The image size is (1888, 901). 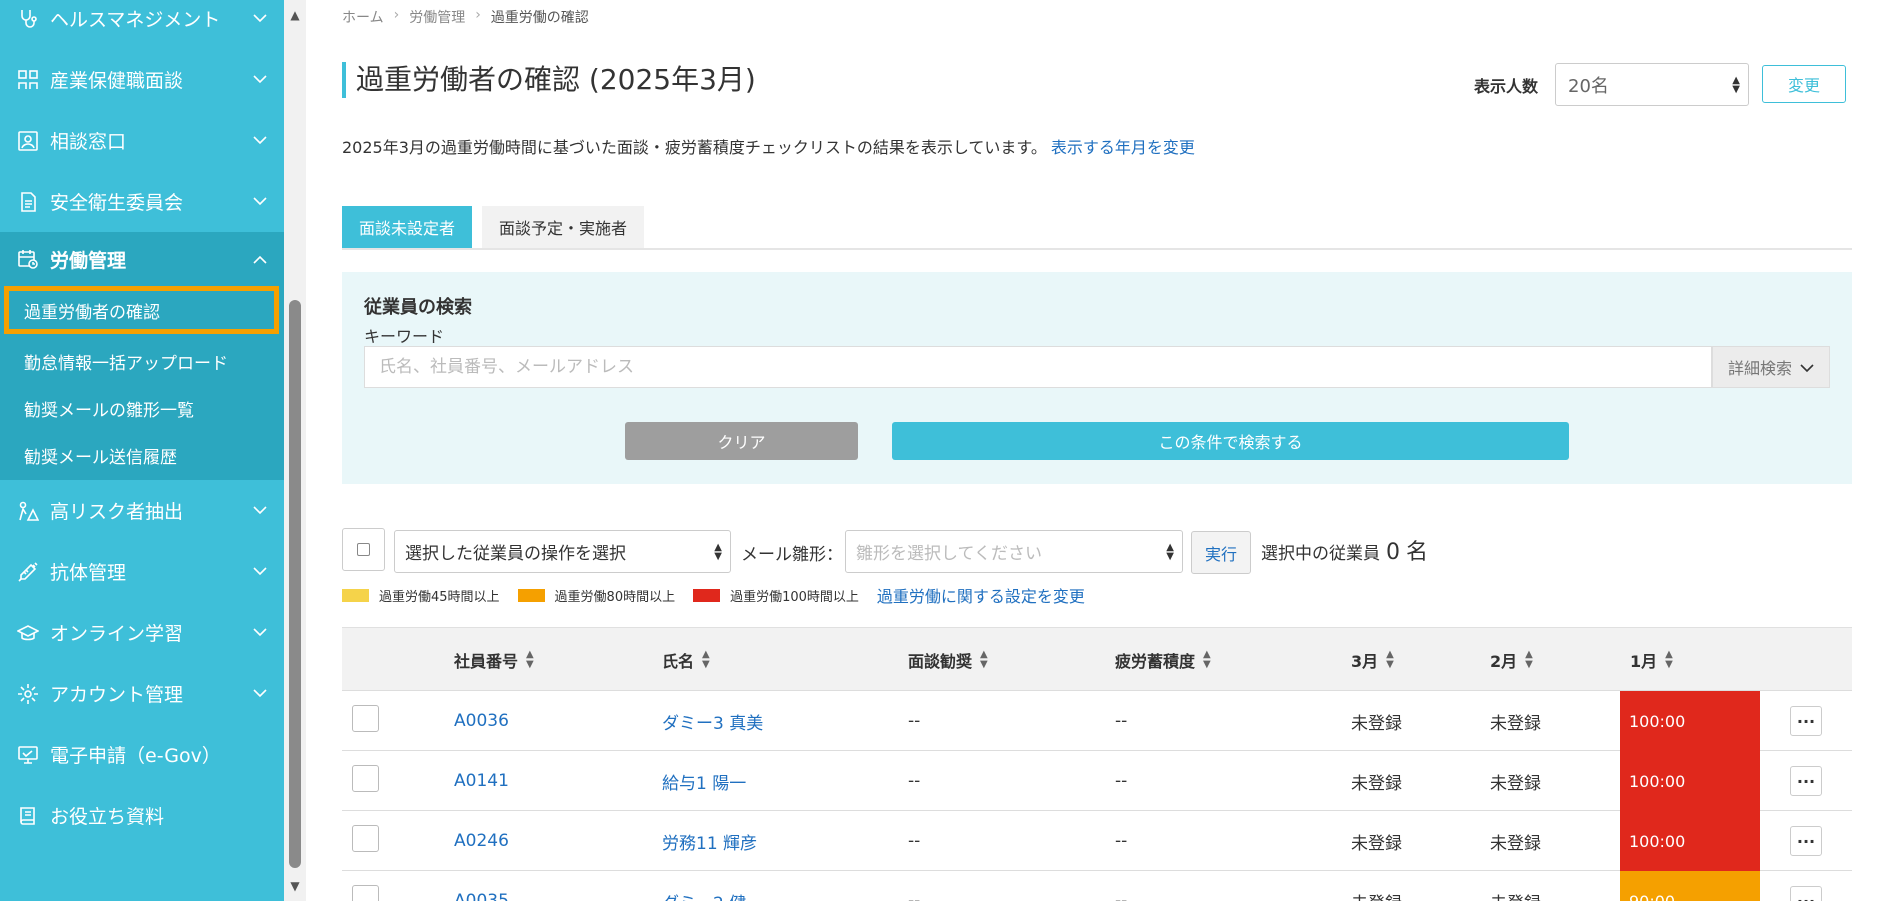 I want to click on breadcrumb-labor-management: 労働管理, so click(x=437, y=17).